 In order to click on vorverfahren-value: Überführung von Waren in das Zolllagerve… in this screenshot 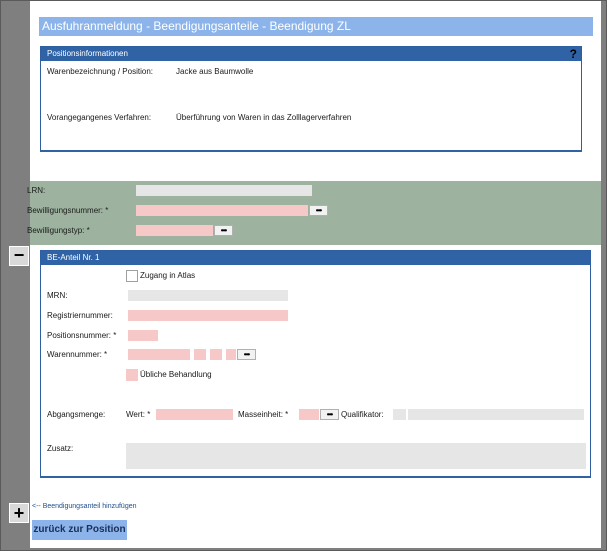, I will do `click(264, 117)`.